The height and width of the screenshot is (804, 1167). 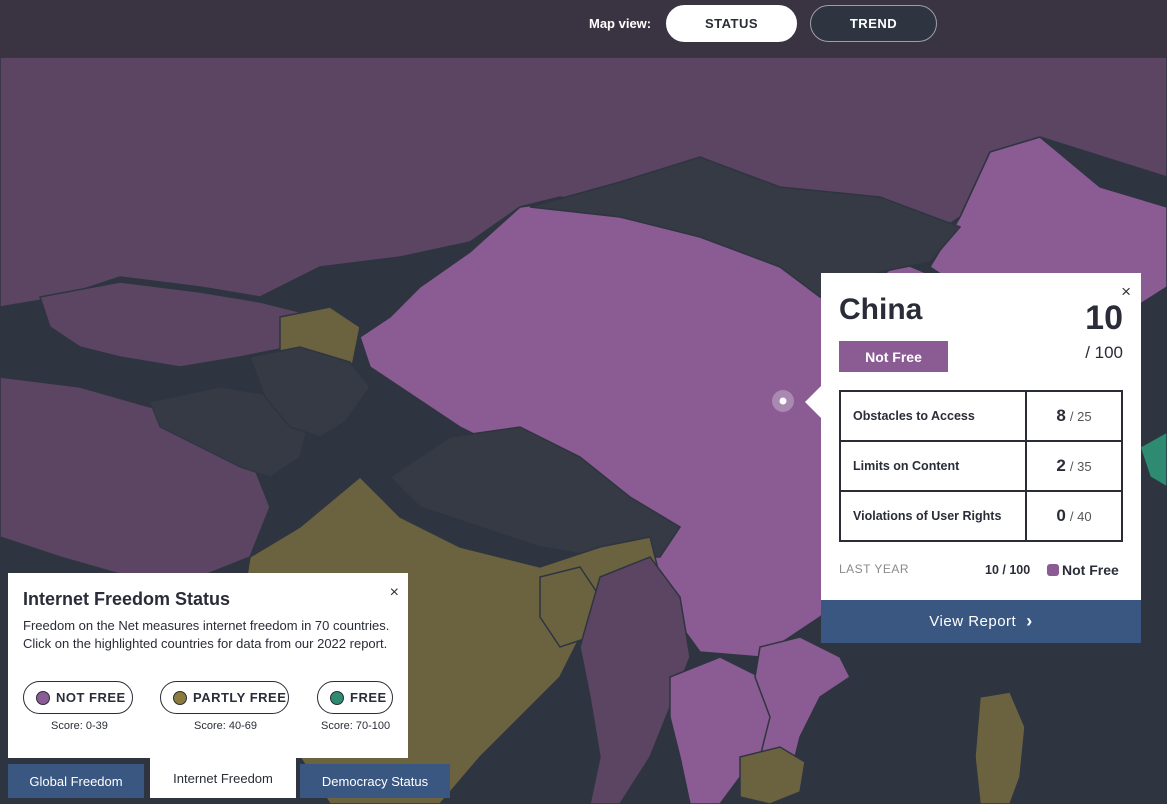 What do you see at coordinates (1053, 570) in the screenshot?
I see `last-year-status-swatch` at bounding box center [1053, 570].